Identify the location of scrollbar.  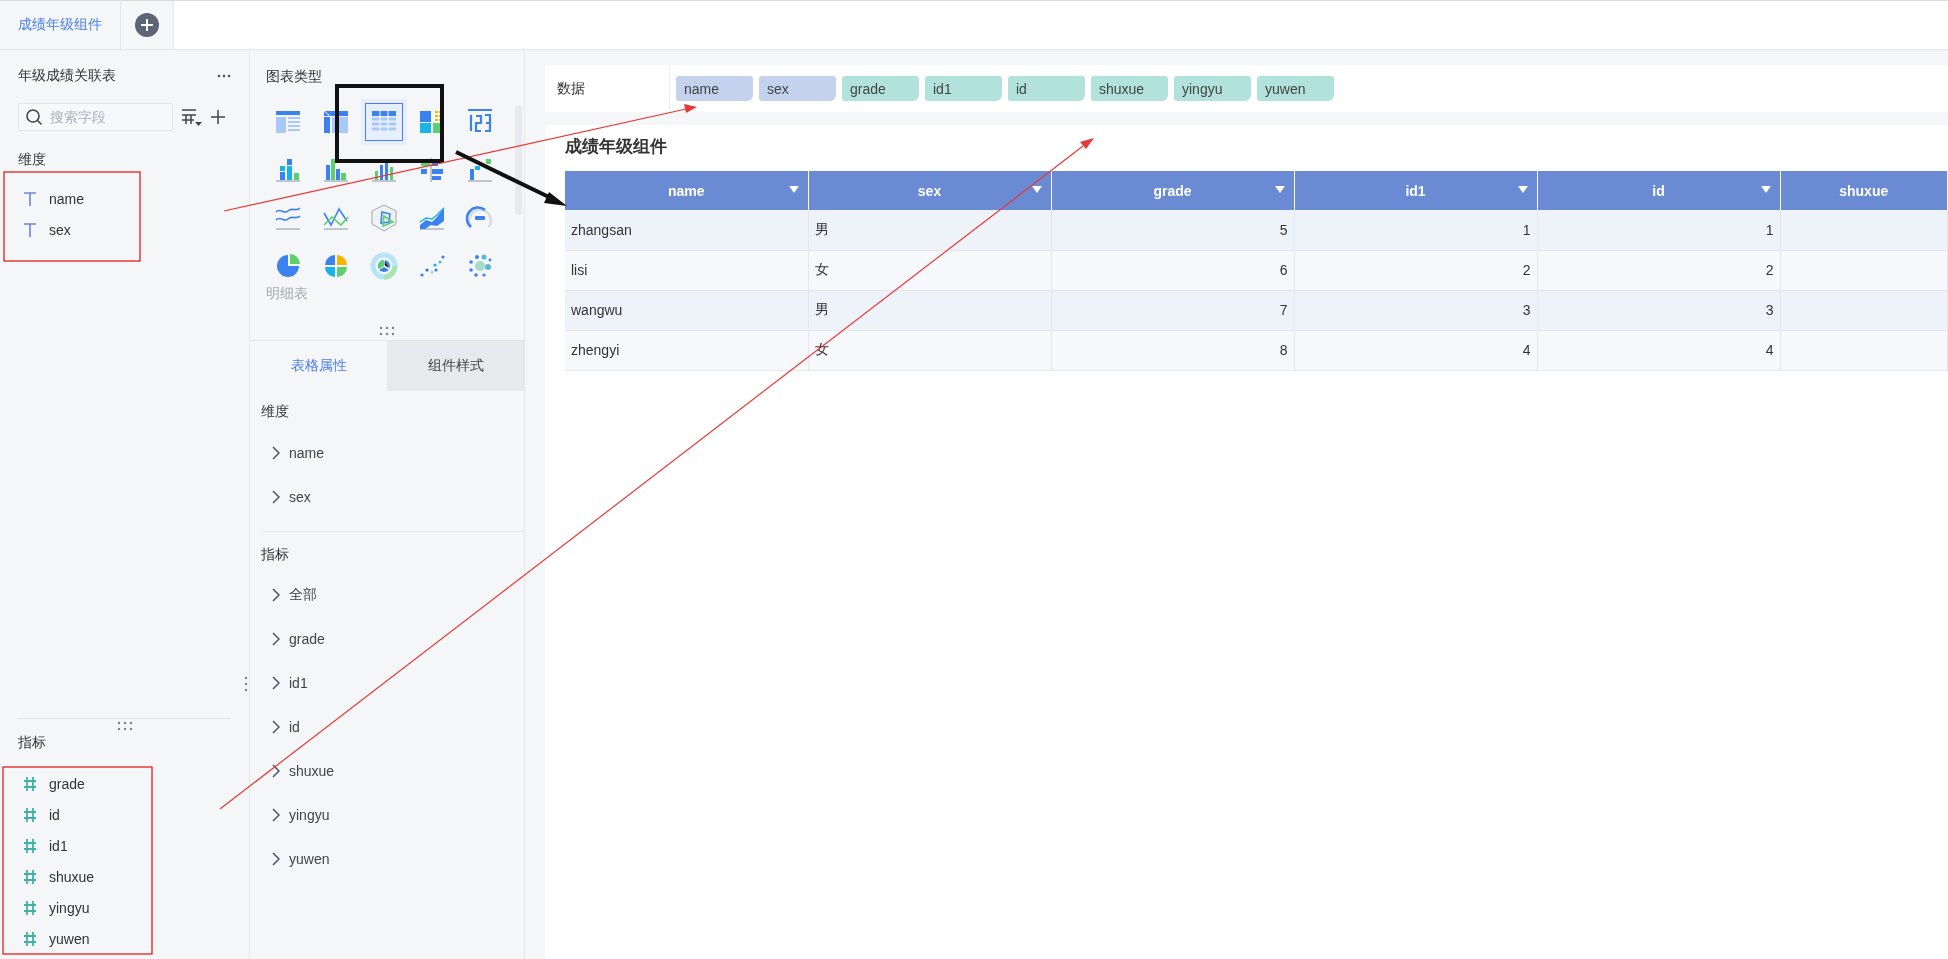
(518, 160).